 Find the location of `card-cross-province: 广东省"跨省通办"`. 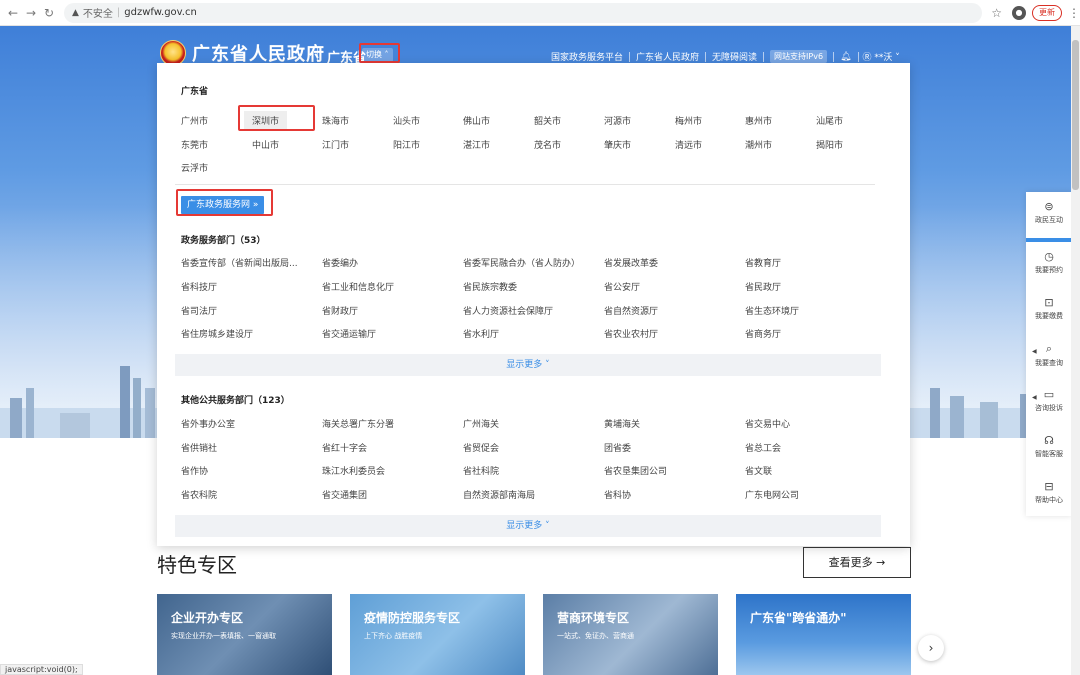

card-cross-province: 广东省"跨省通办" is located at coordinates (823, 634).